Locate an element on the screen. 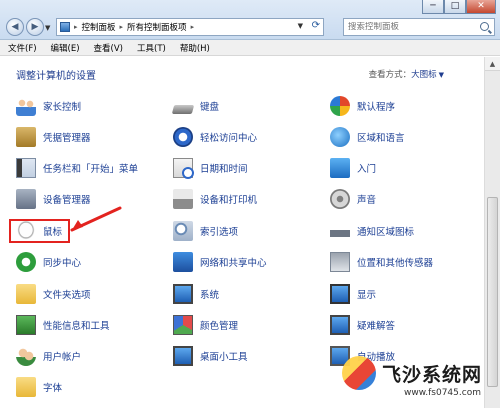 This screenshot has width=500, height=408. item-fonts: 字体 is located at coordinates (39, 387).